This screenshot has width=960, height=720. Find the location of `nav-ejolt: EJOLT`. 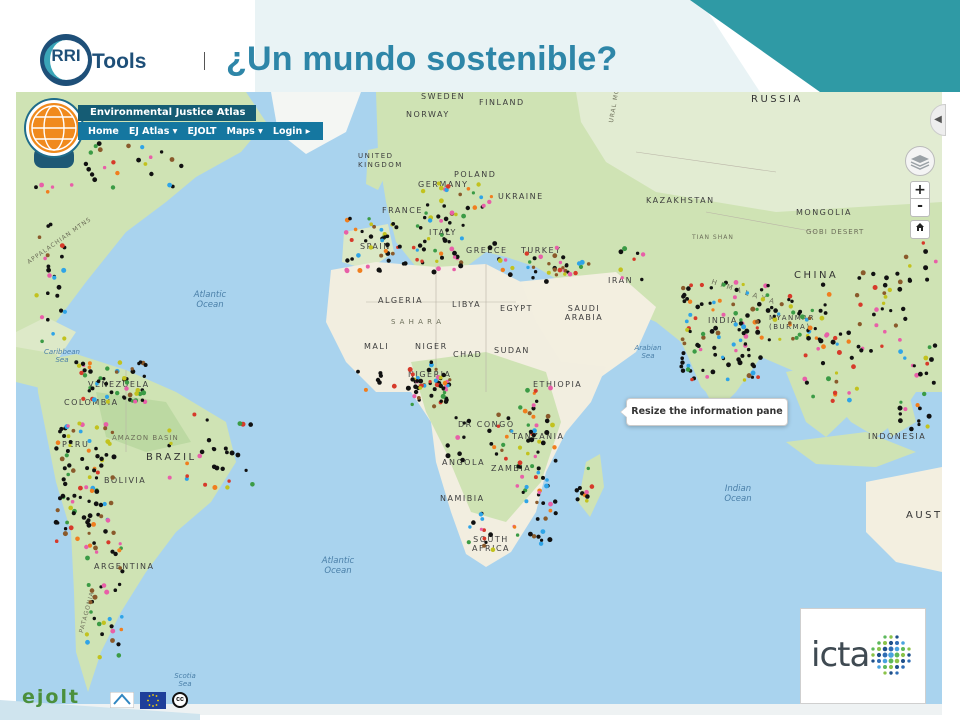

nav-ejolt: EJOLT is located at coordinates (201, 131).